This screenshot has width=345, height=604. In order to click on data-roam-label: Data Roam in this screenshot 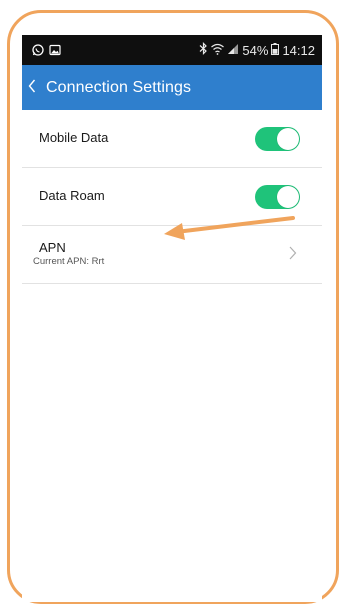, I will do `click(72, 195)`.